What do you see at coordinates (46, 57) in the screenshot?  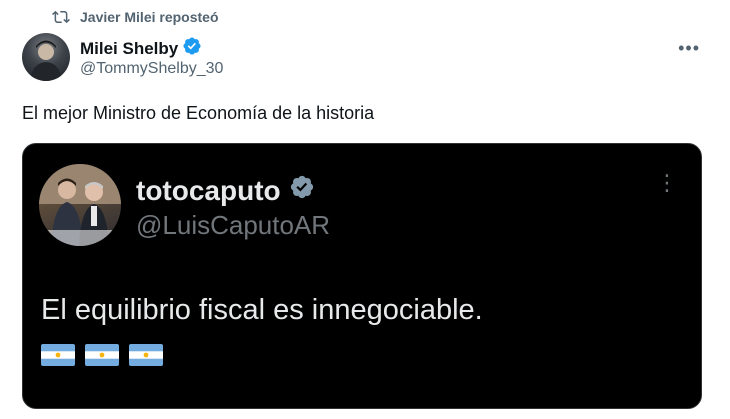 I see `author-avatar` at bounding box center [46, 57].